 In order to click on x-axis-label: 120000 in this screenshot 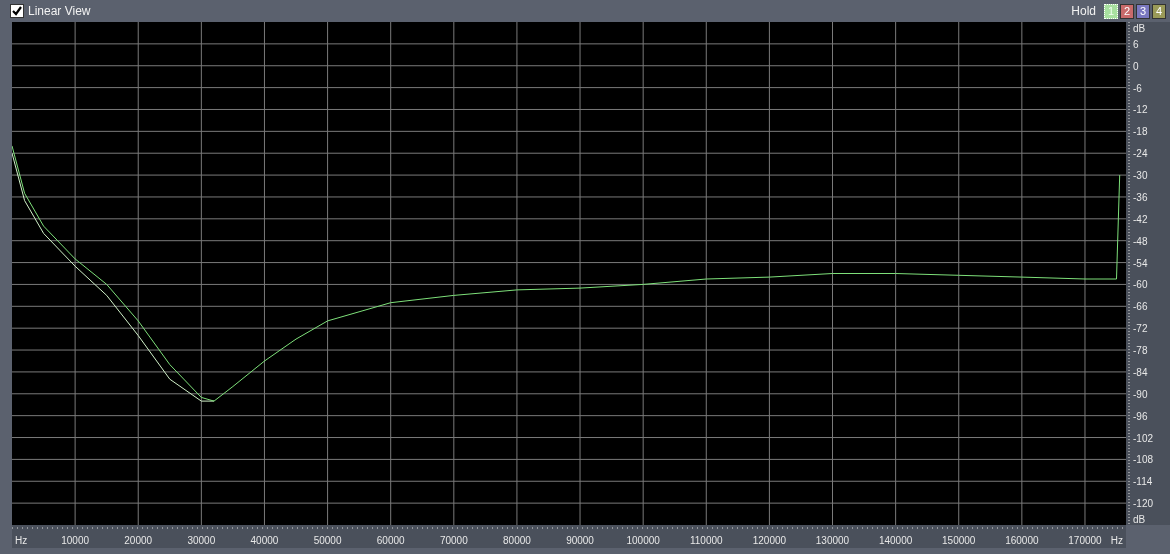, I will do `click(769, 540)`.